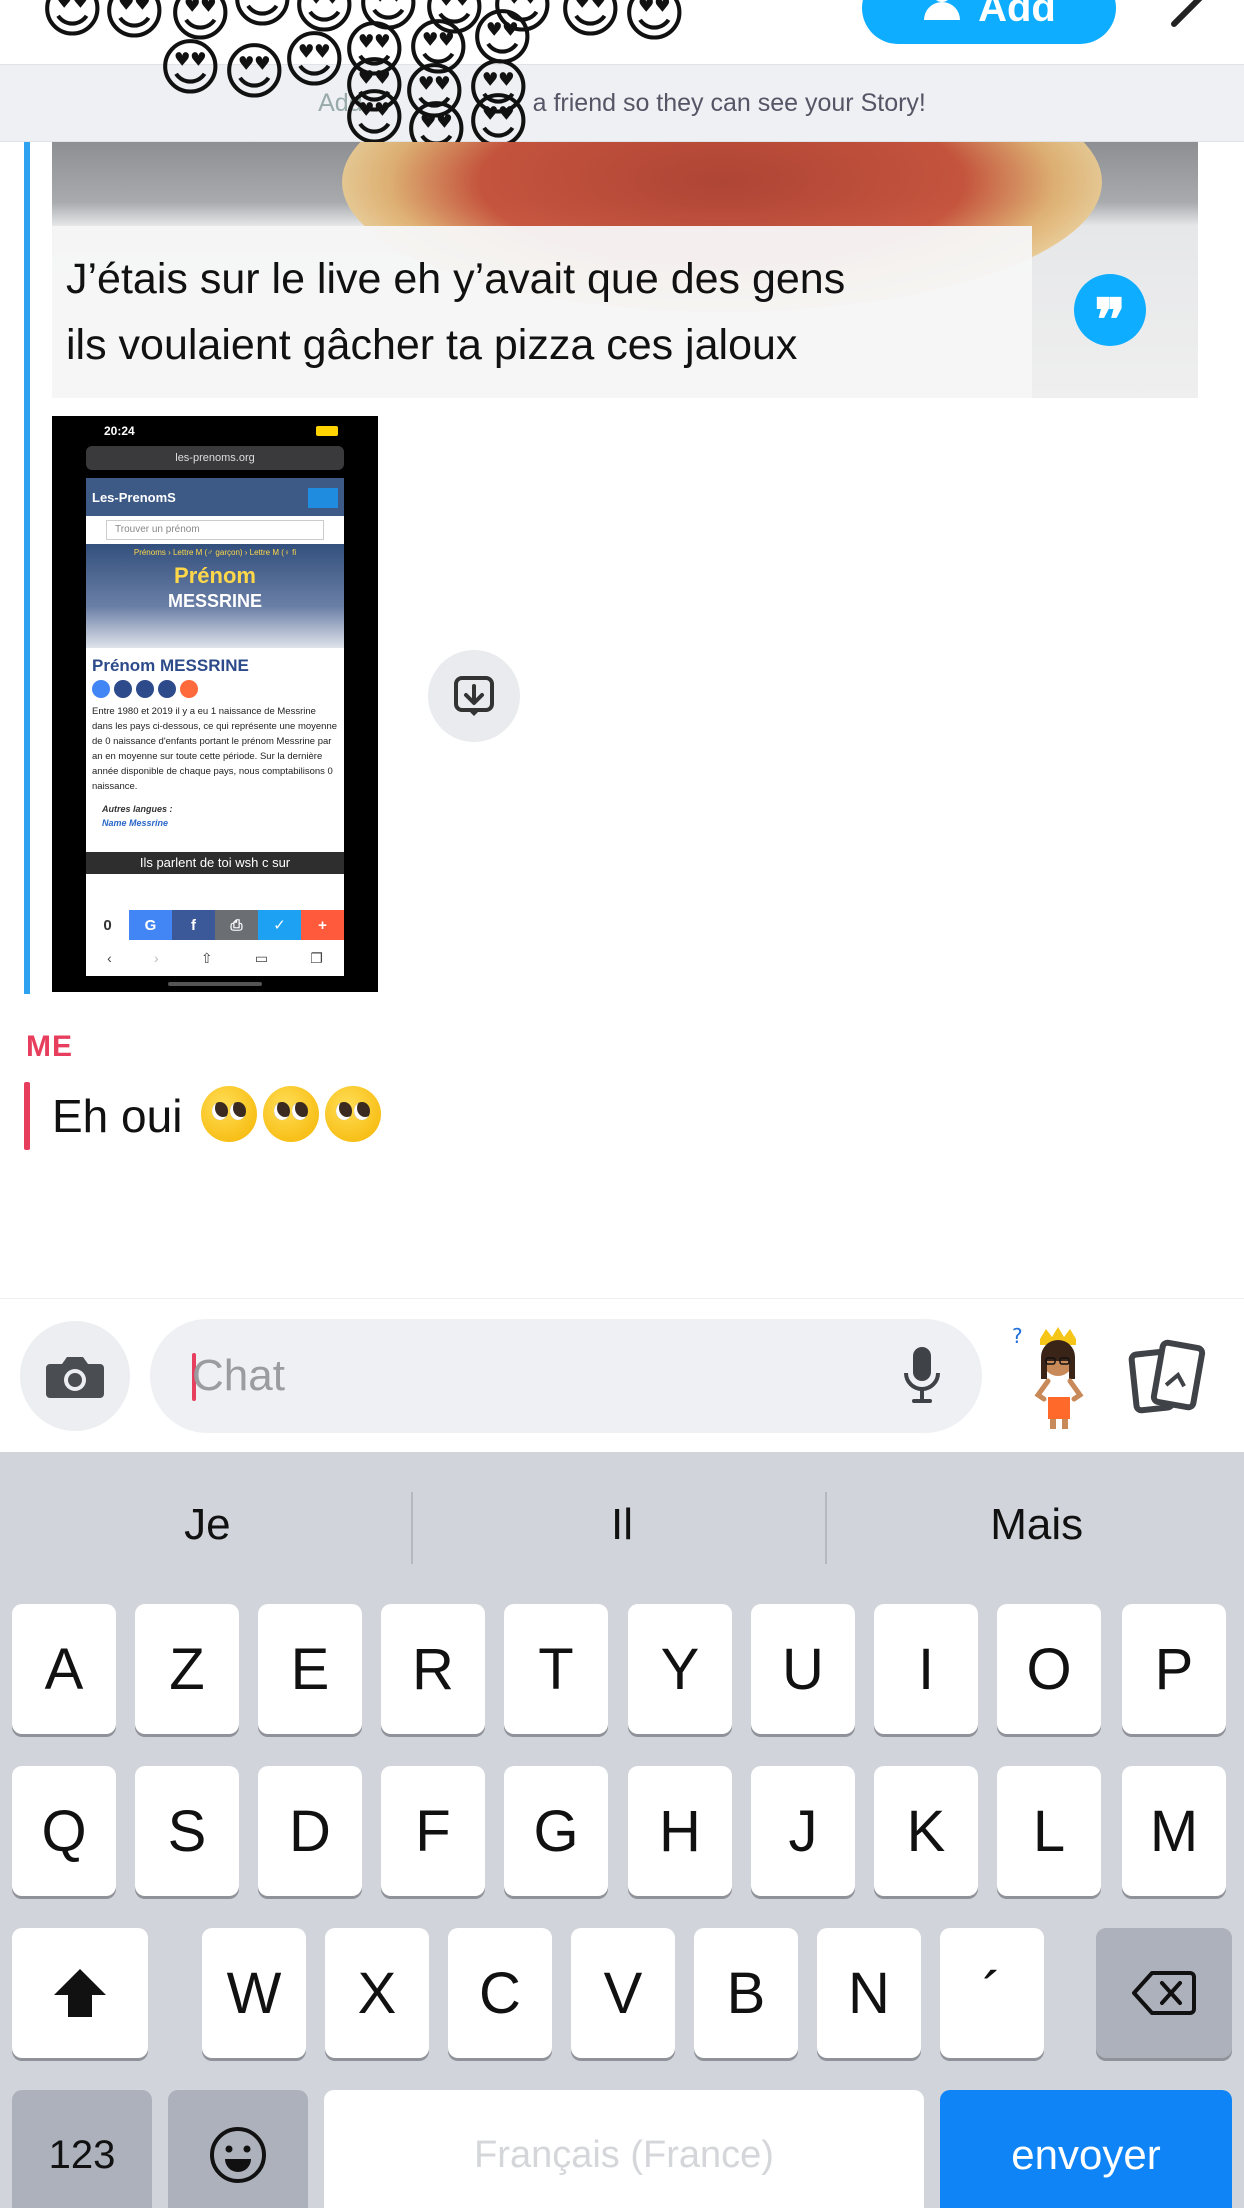  What do you see at coordinates (433, 1669) in the screenshot?
I see `key-r: R` at bounding box center [433, 1669].